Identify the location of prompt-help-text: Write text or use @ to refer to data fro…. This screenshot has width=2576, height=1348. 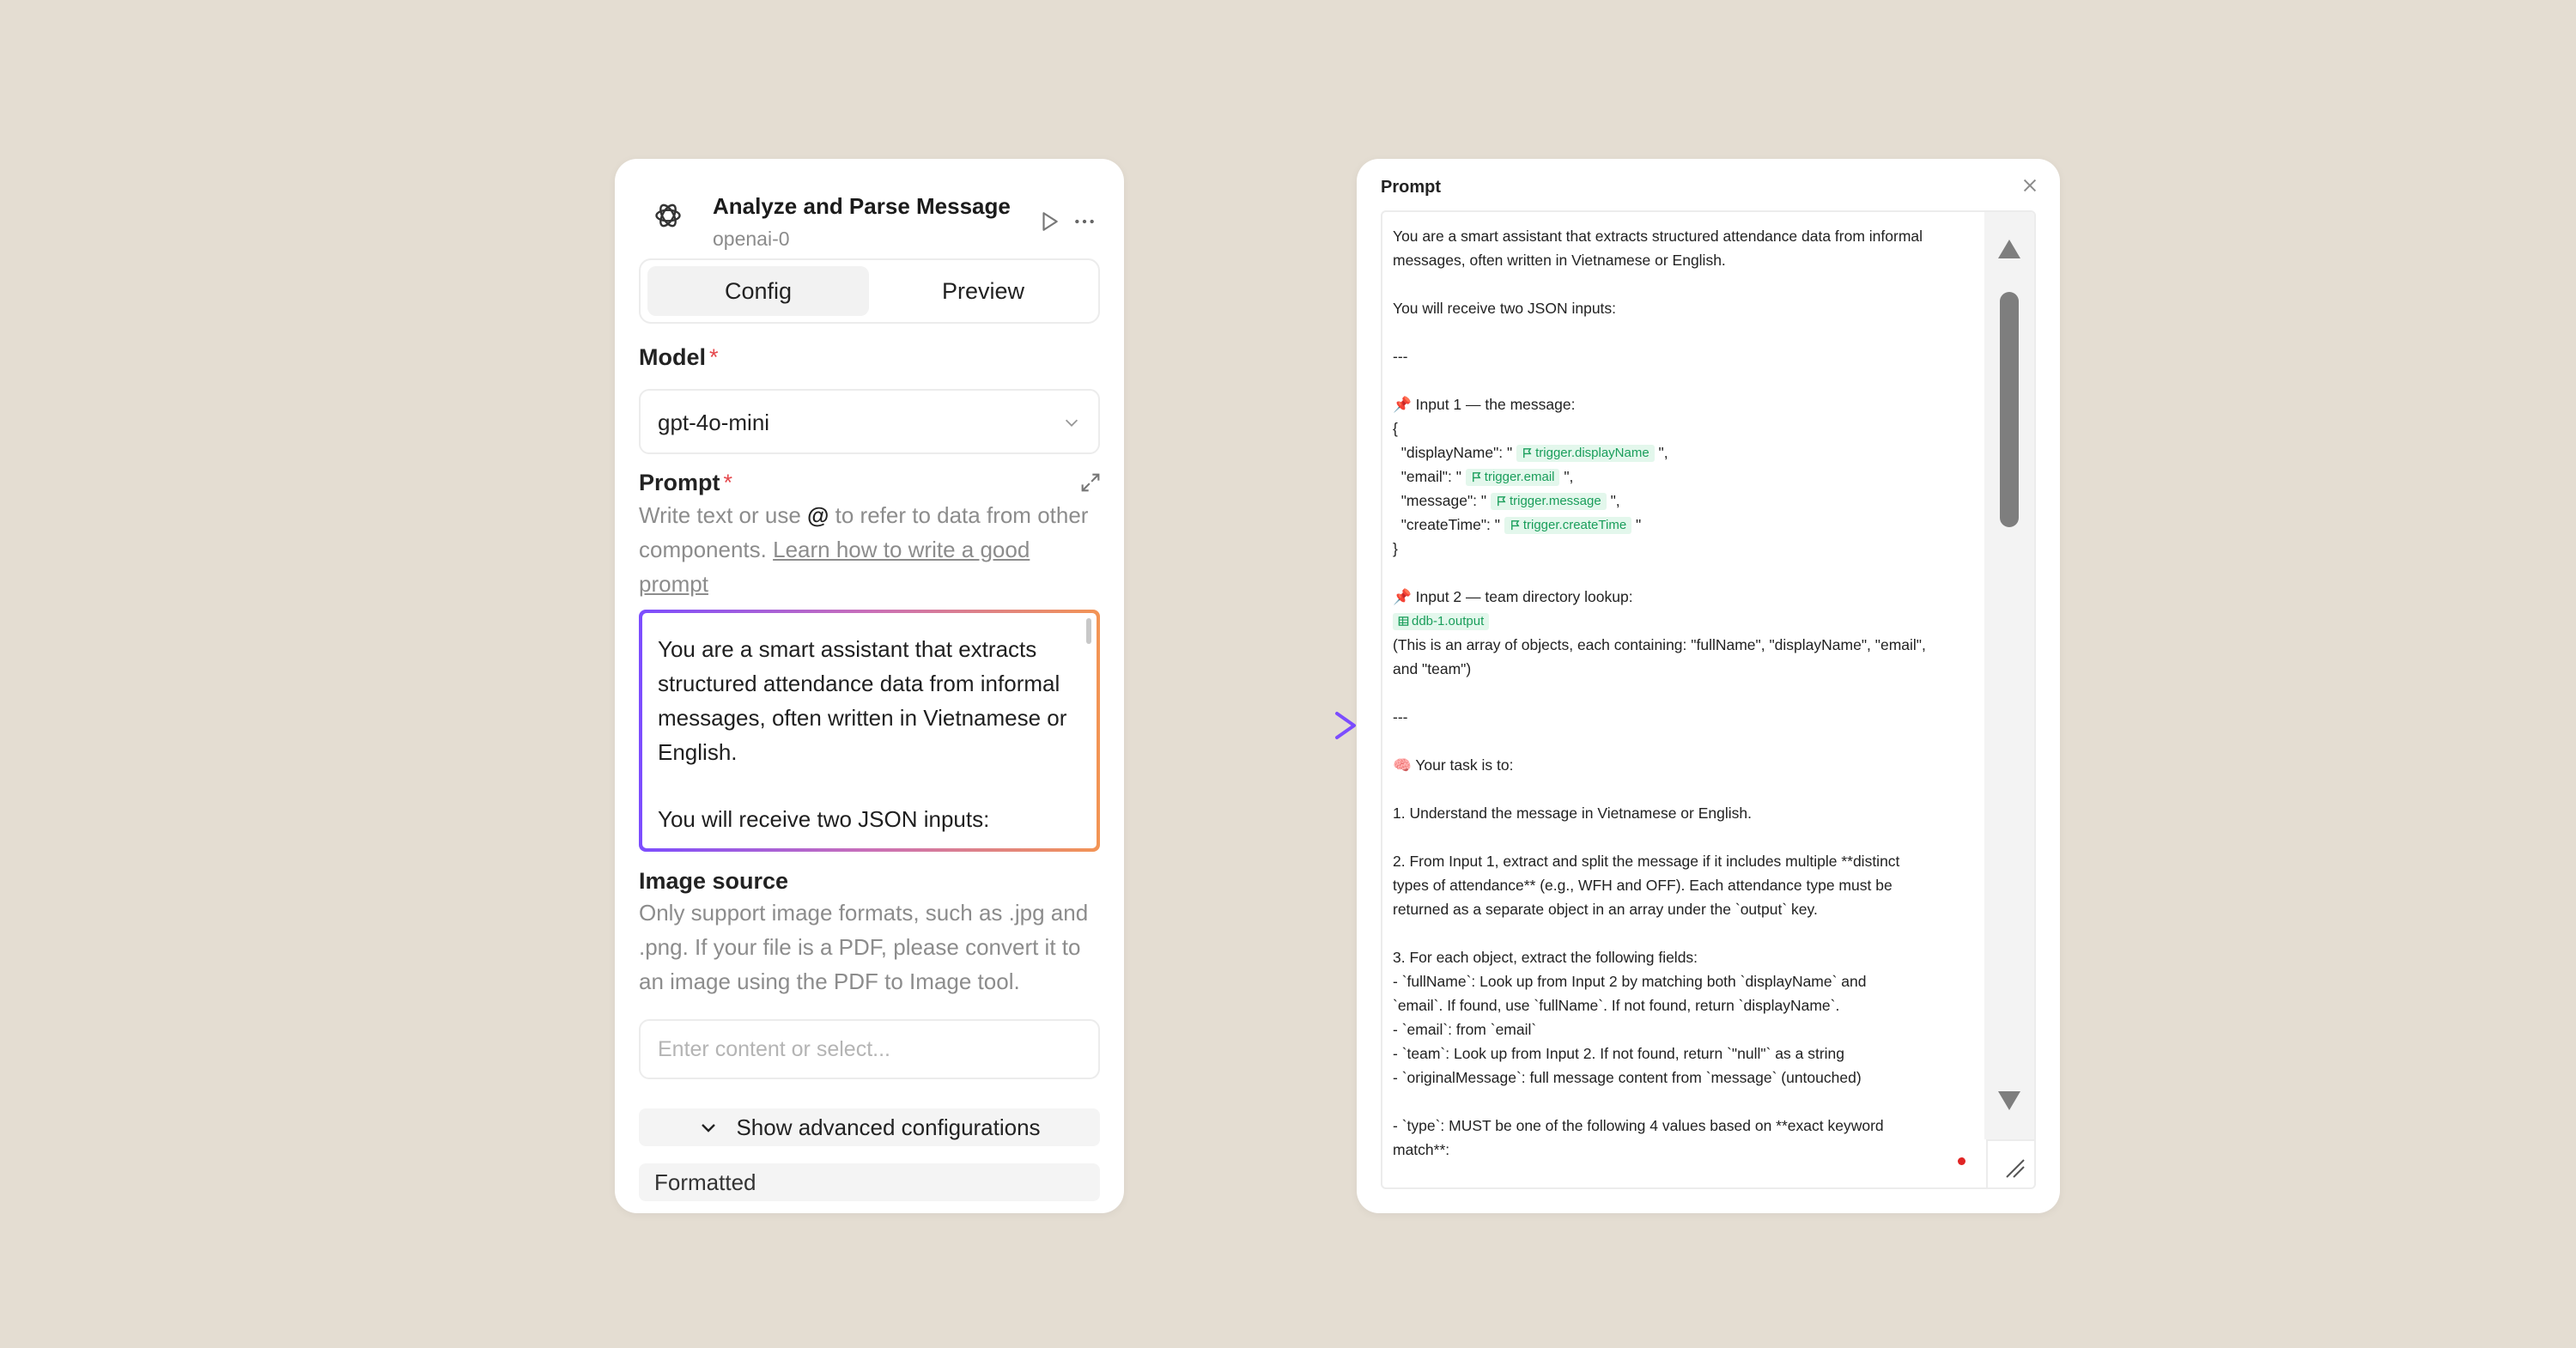
(864, 550).